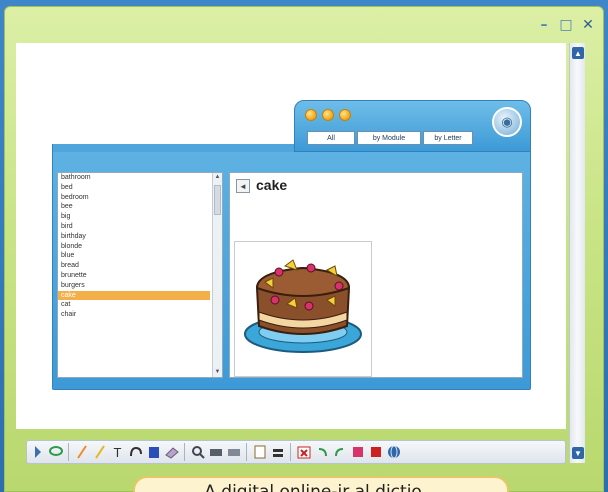 The image size is (608, 492). I want to click on tab-by-module: by Module, so click(389, 138).